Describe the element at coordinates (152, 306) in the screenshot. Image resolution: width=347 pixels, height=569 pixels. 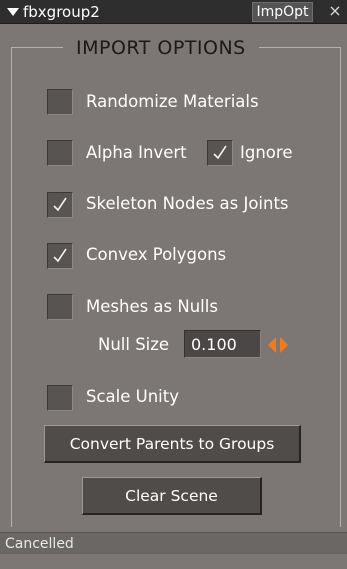
I see `meshes-as-nulls-label: Meshes as Nulls` at that location.